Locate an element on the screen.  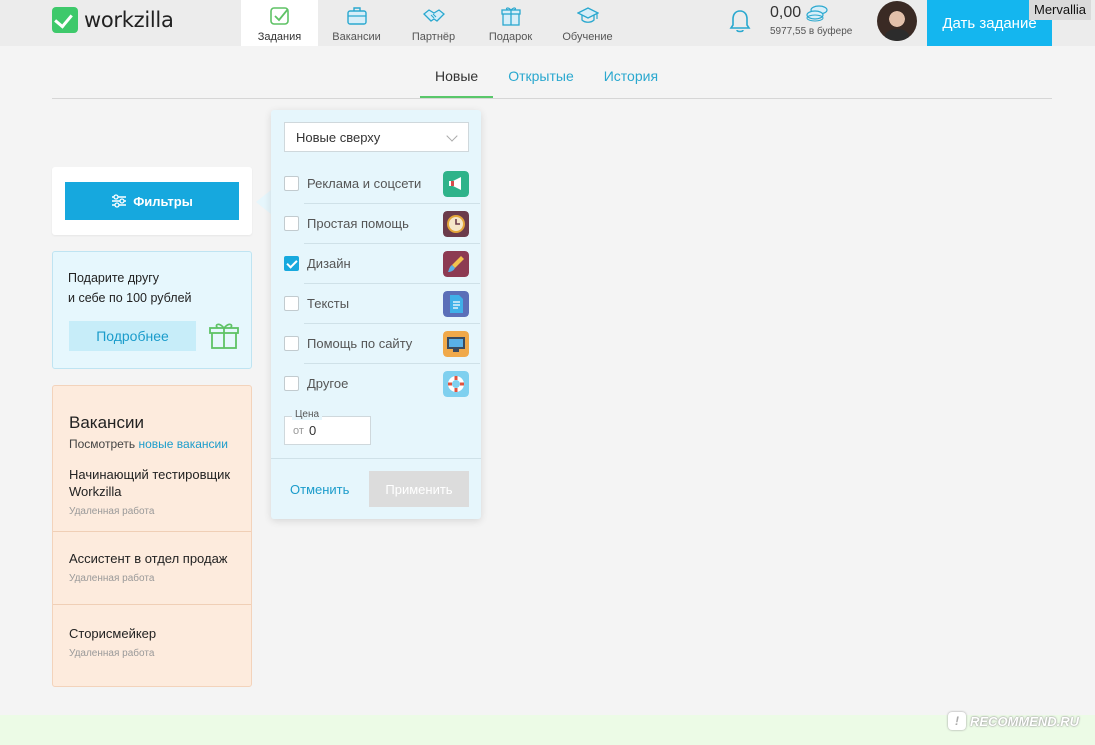
balance-row: 0,00 is located at coordinates (811, 13).